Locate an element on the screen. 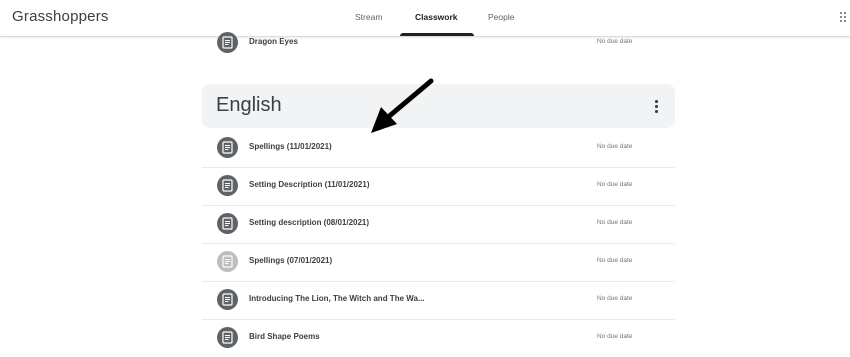 This screenshot has height=357, width=850. topic-header-english: English is located at coordinates (438, 106).